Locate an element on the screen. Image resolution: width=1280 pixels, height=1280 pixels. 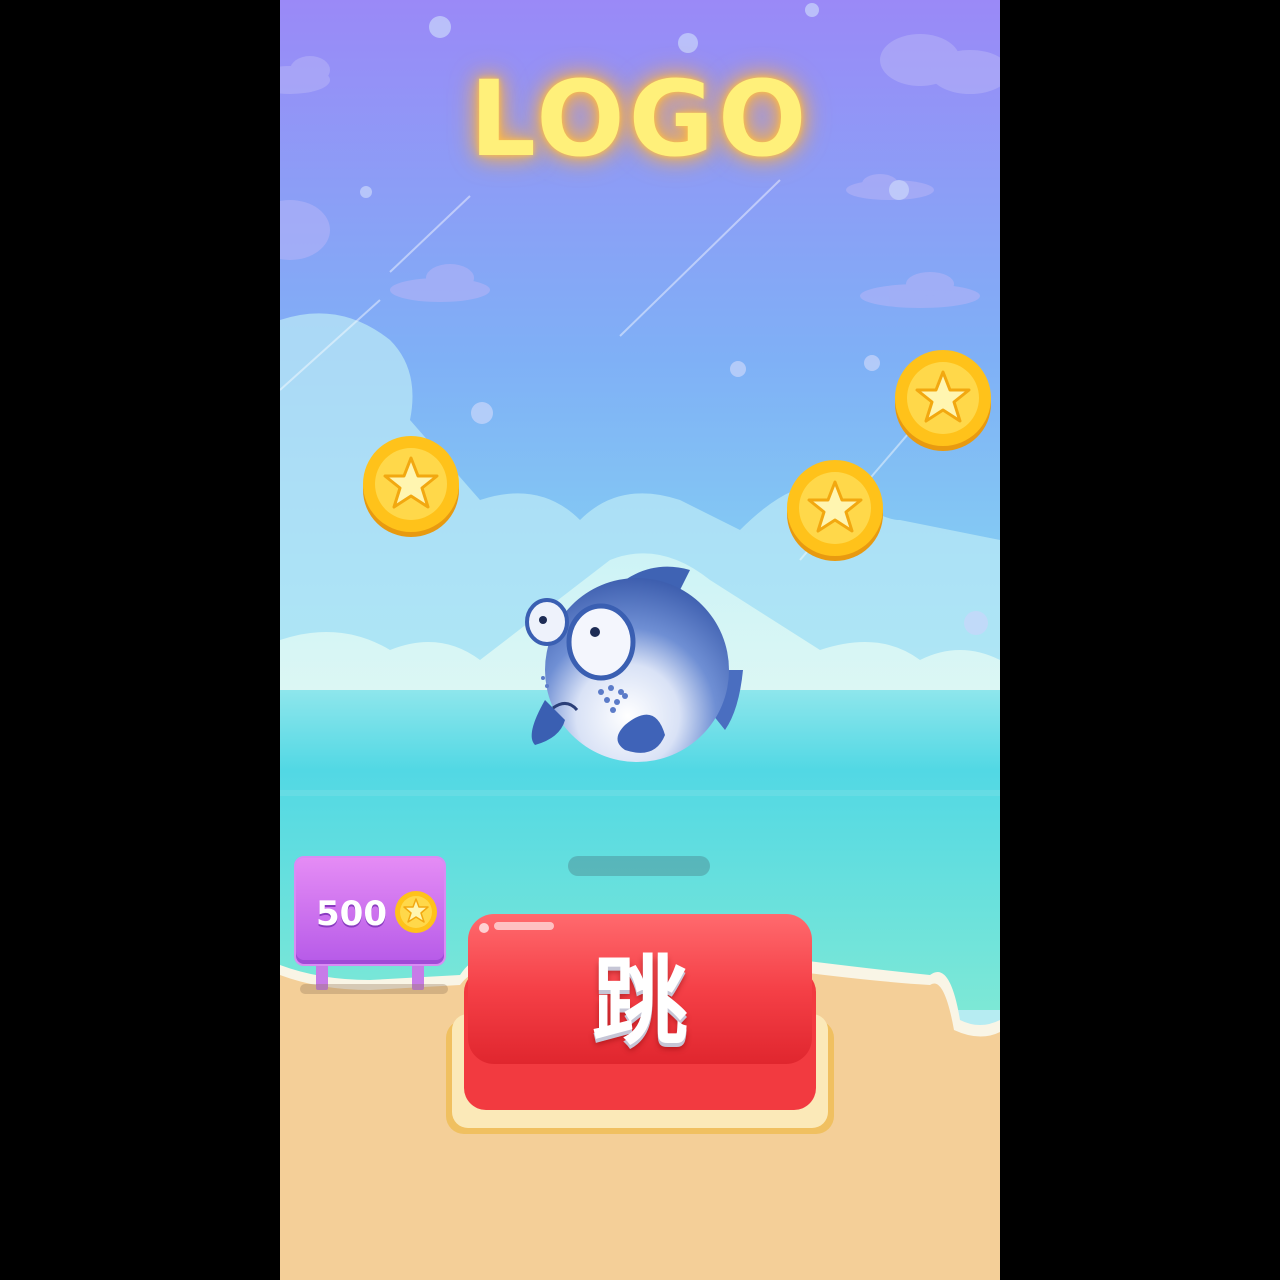
pufferfish-character is located at coordinates (634, 664).